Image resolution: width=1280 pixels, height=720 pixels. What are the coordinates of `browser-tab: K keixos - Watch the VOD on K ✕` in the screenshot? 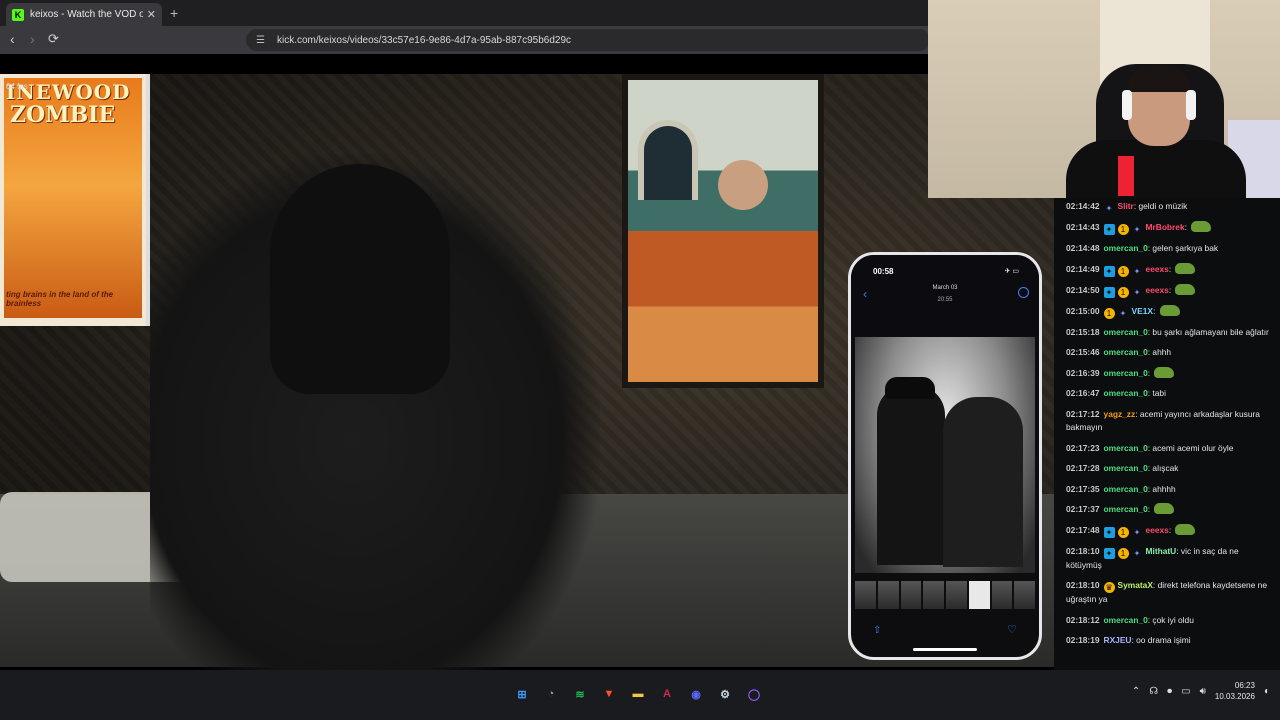 It's located at (84, 14).